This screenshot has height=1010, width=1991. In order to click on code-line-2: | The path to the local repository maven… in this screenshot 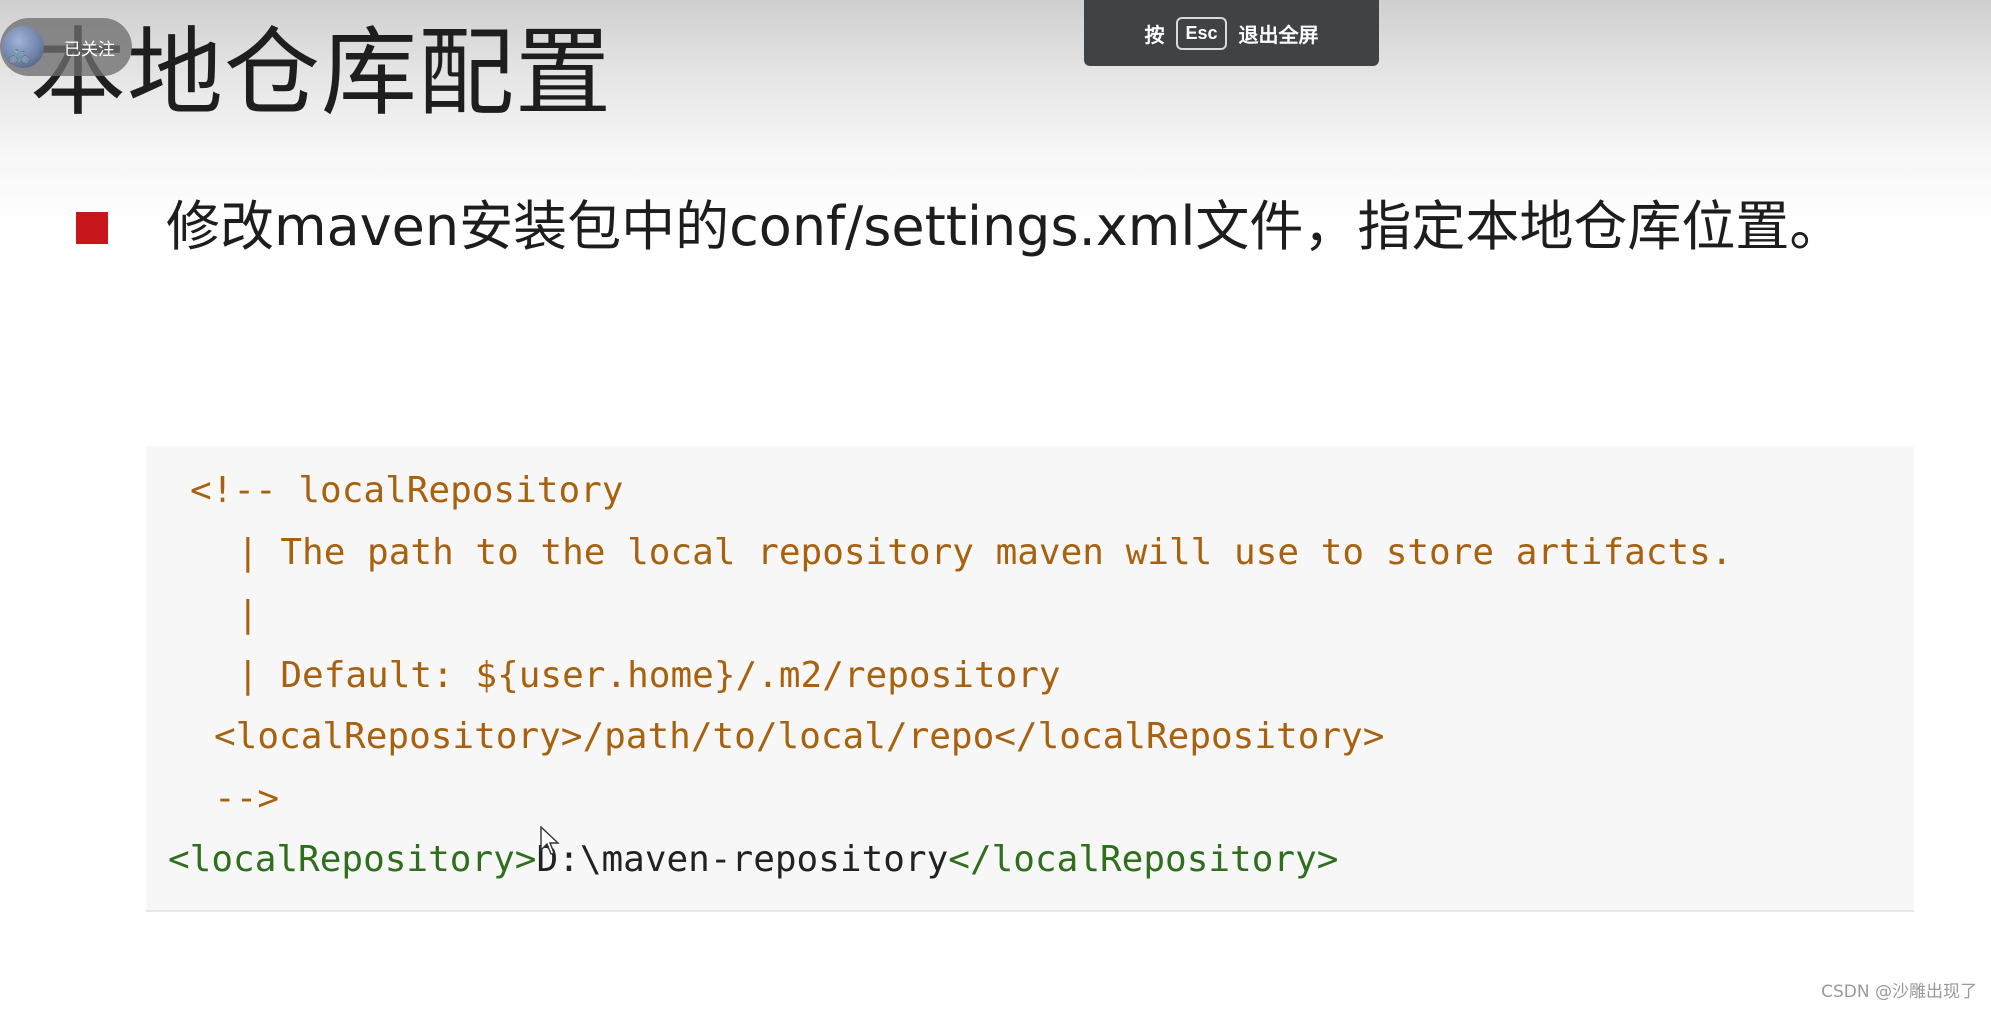, I will do `click(985, 552)`.